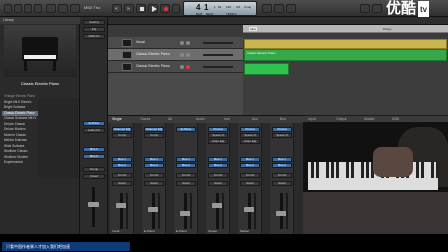 This screenshot has height=252, width=448. Describe the element at coordinates (200, 119) in the screenshot. I see `mixer-tab: Audio` at that location.